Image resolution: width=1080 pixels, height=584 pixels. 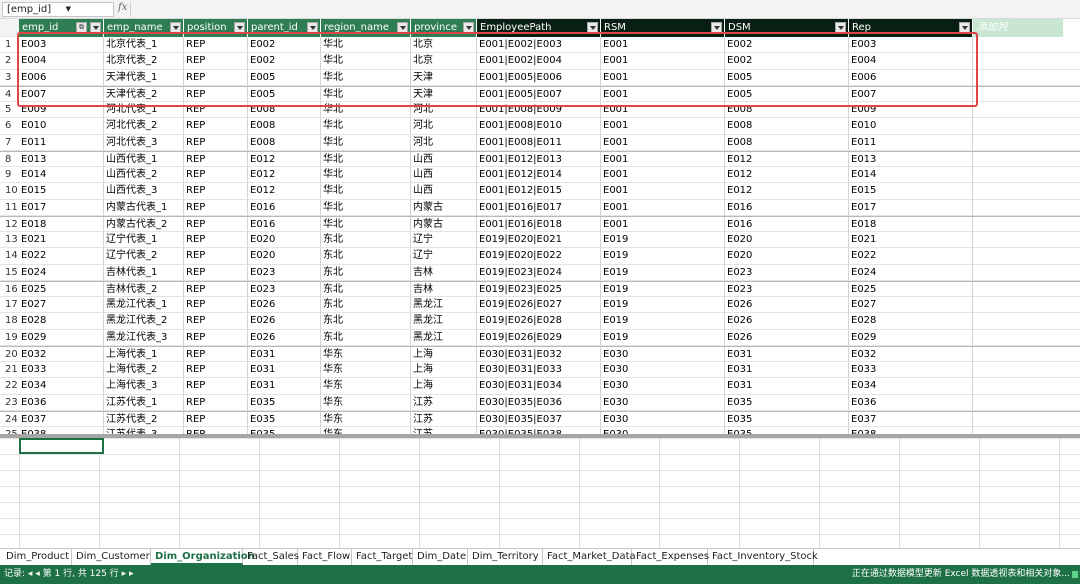 What do you see at coordinates (444, 175) in the screenshot?
I see `table-cell-province: 山西` at bounding box center [444, 175].